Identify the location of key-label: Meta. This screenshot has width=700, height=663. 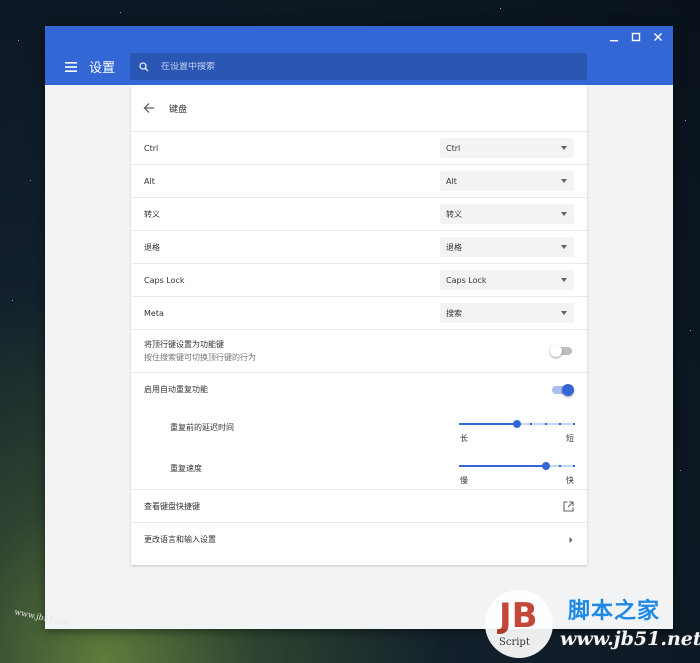
(154, 313).